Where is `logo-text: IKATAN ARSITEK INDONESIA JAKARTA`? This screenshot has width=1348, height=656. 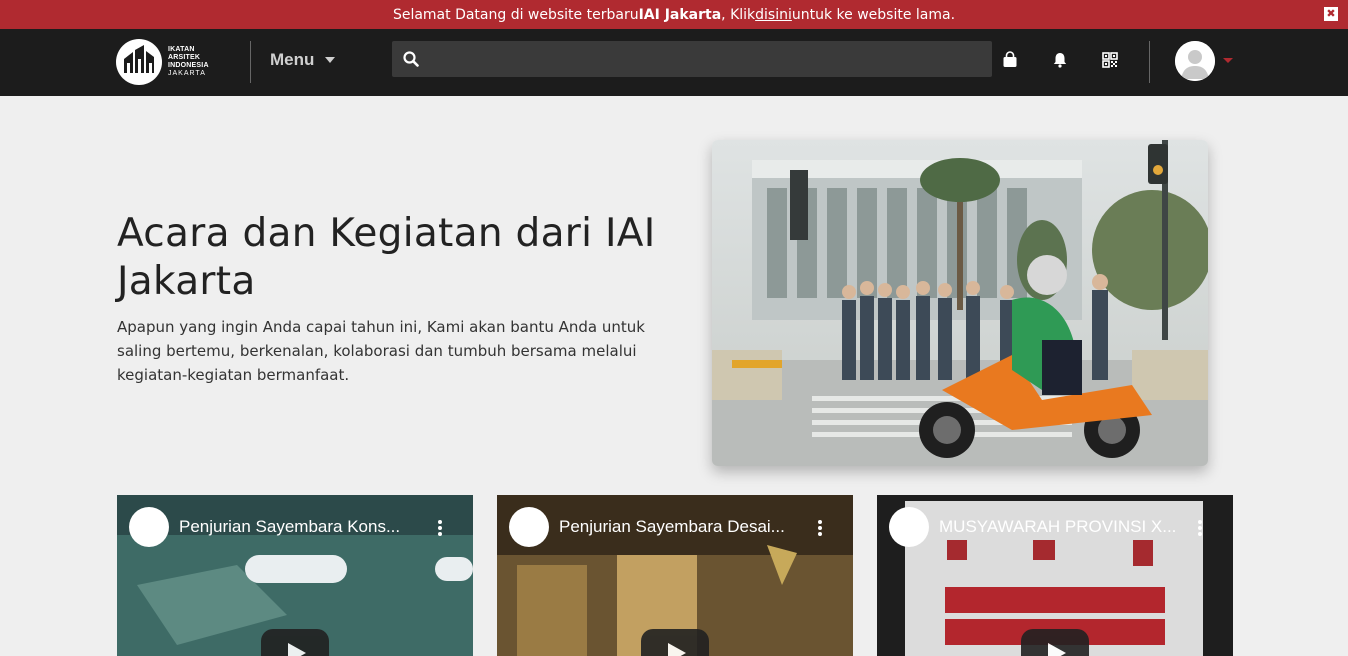 logo-text: IKATAN ARSITEK INDONESIA JAKARTA is located at coordinates (188, 62).